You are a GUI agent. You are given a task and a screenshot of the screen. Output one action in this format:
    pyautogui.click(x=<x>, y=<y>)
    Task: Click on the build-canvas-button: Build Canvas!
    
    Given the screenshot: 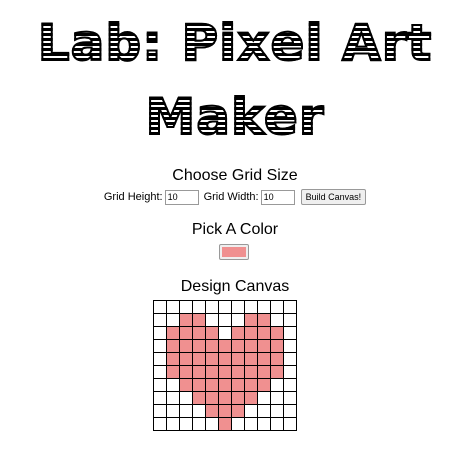 What is the action you would take?
    pyautogui.click(x=333, y=197)
    